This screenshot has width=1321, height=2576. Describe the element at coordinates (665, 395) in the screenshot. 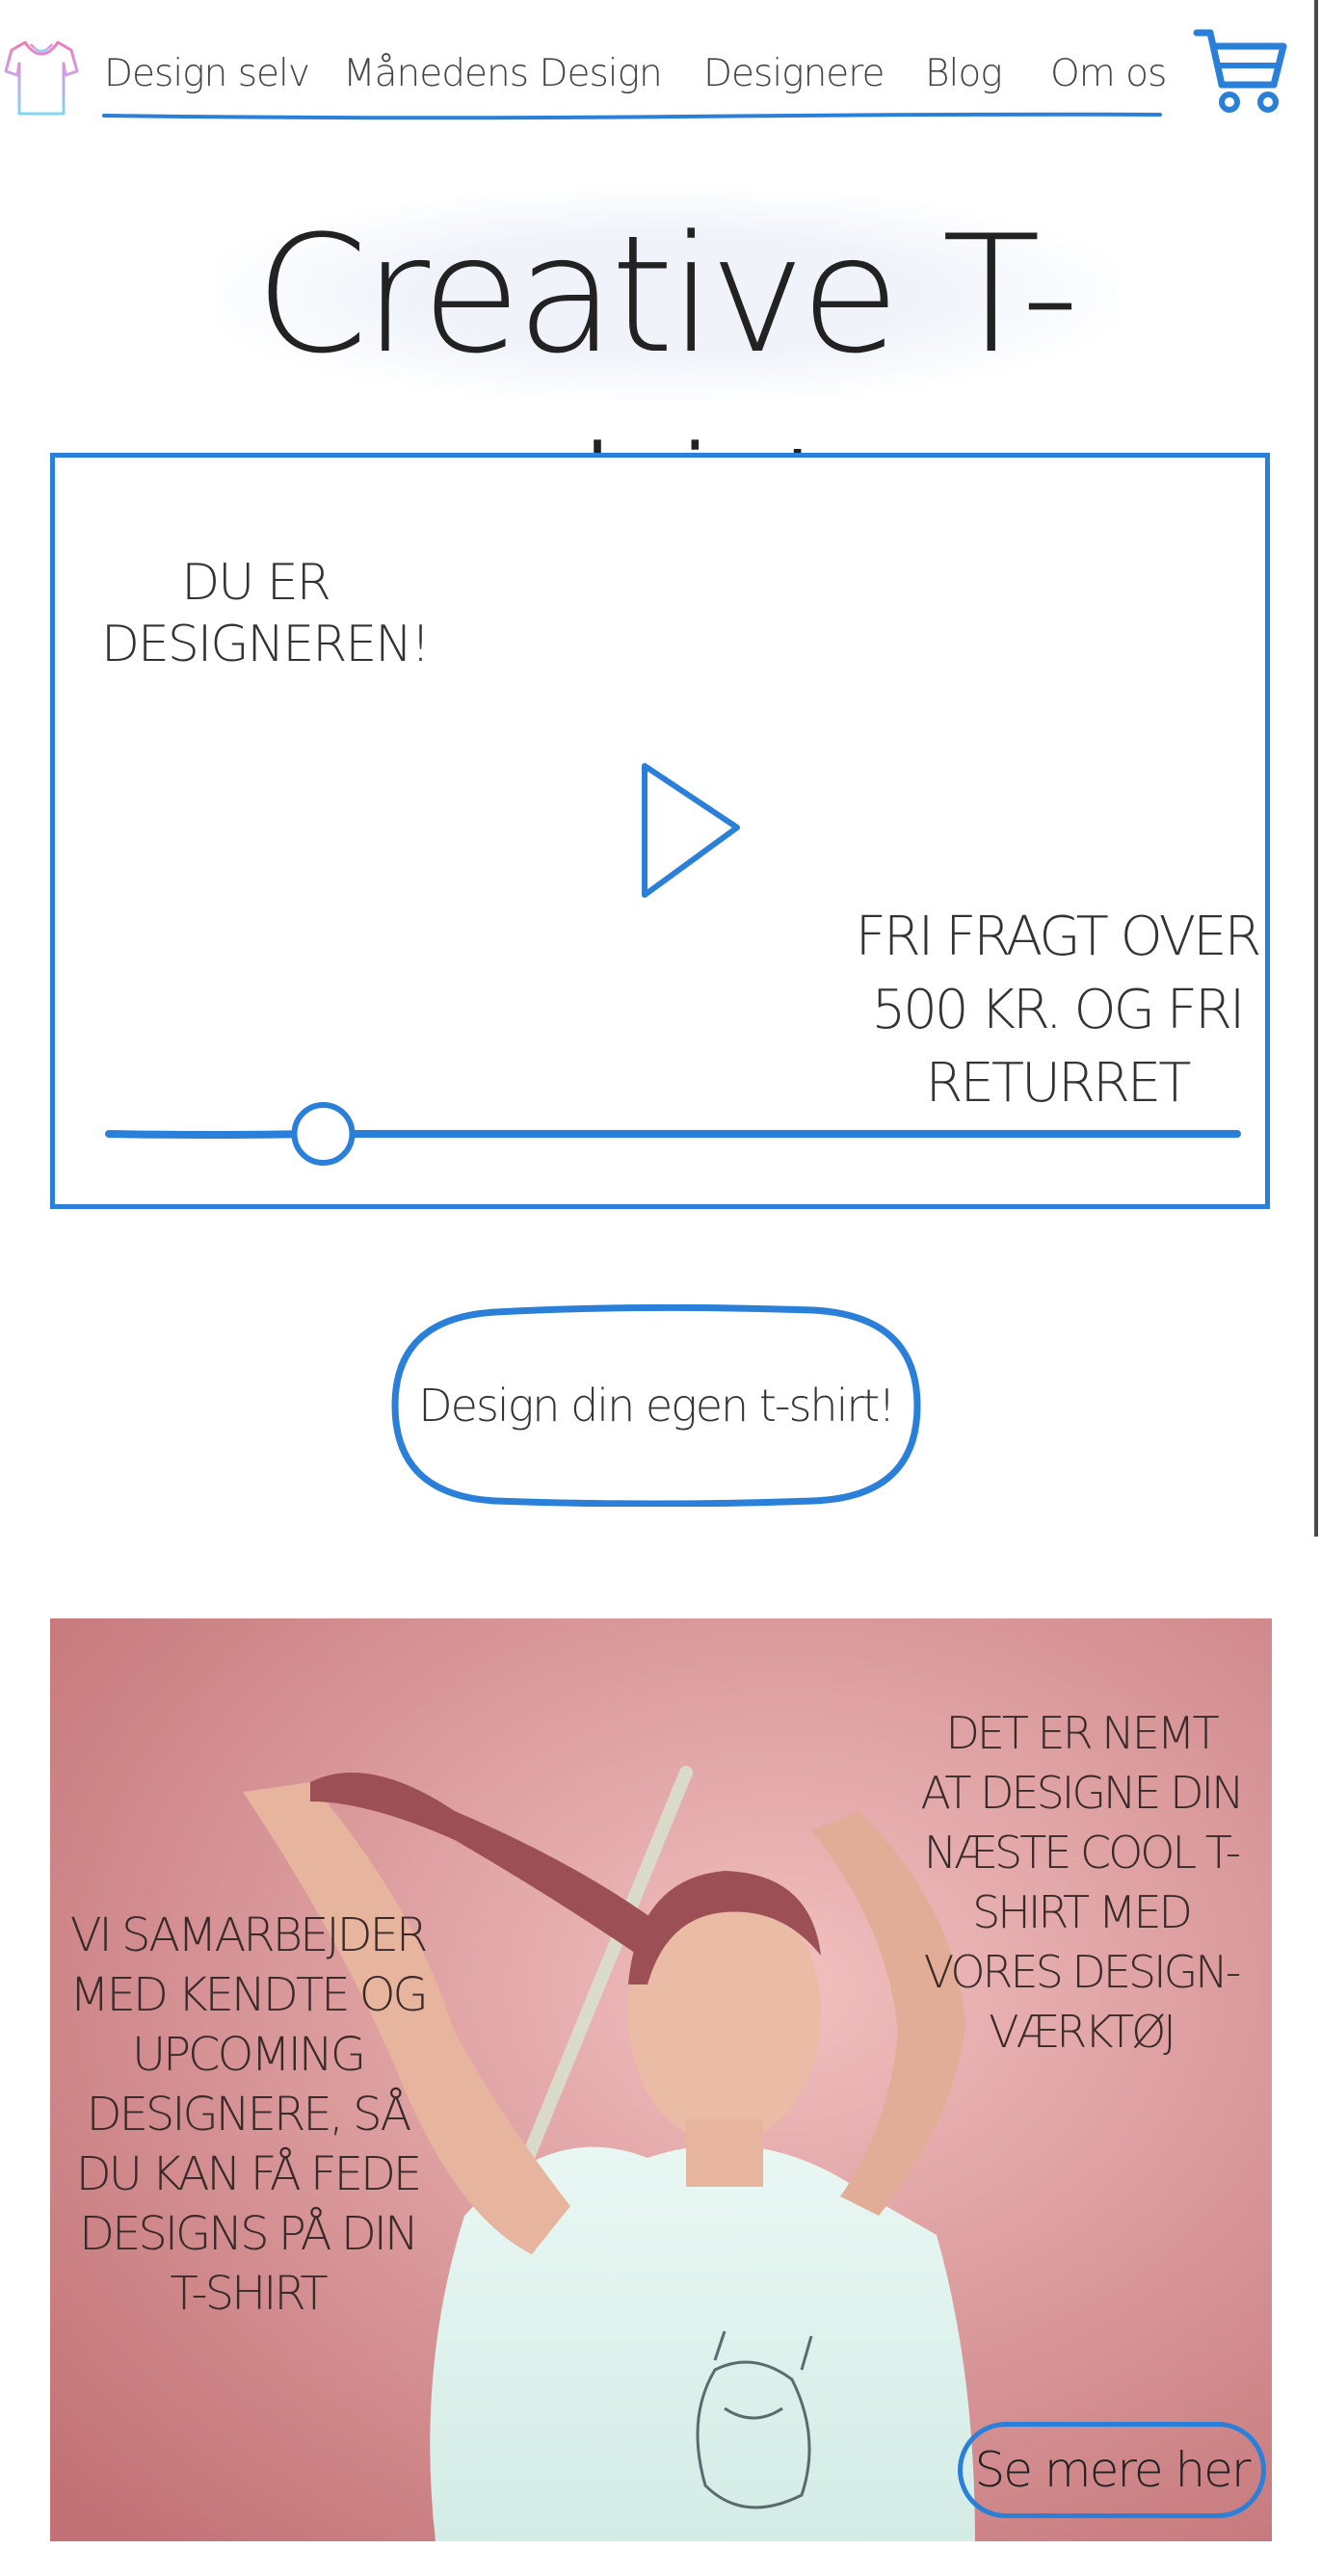

I see `page-title: Creative T-shirt` at that location.